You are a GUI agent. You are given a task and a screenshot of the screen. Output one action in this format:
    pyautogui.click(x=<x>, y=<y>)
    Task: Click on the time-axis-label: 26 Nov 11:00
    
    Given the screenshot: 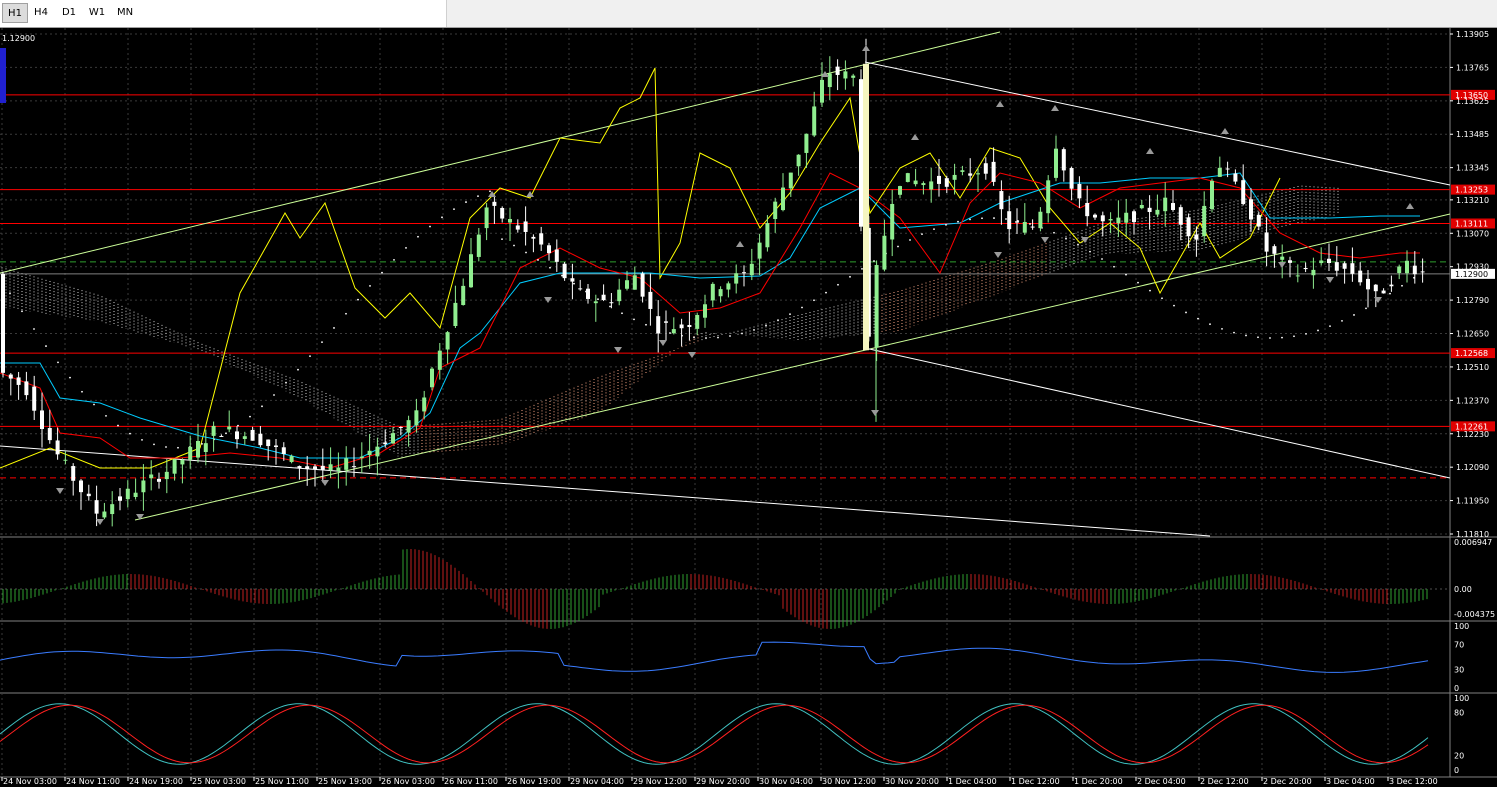 What is the action you would take?
    pyautogui.click(x=471, y=781)
    